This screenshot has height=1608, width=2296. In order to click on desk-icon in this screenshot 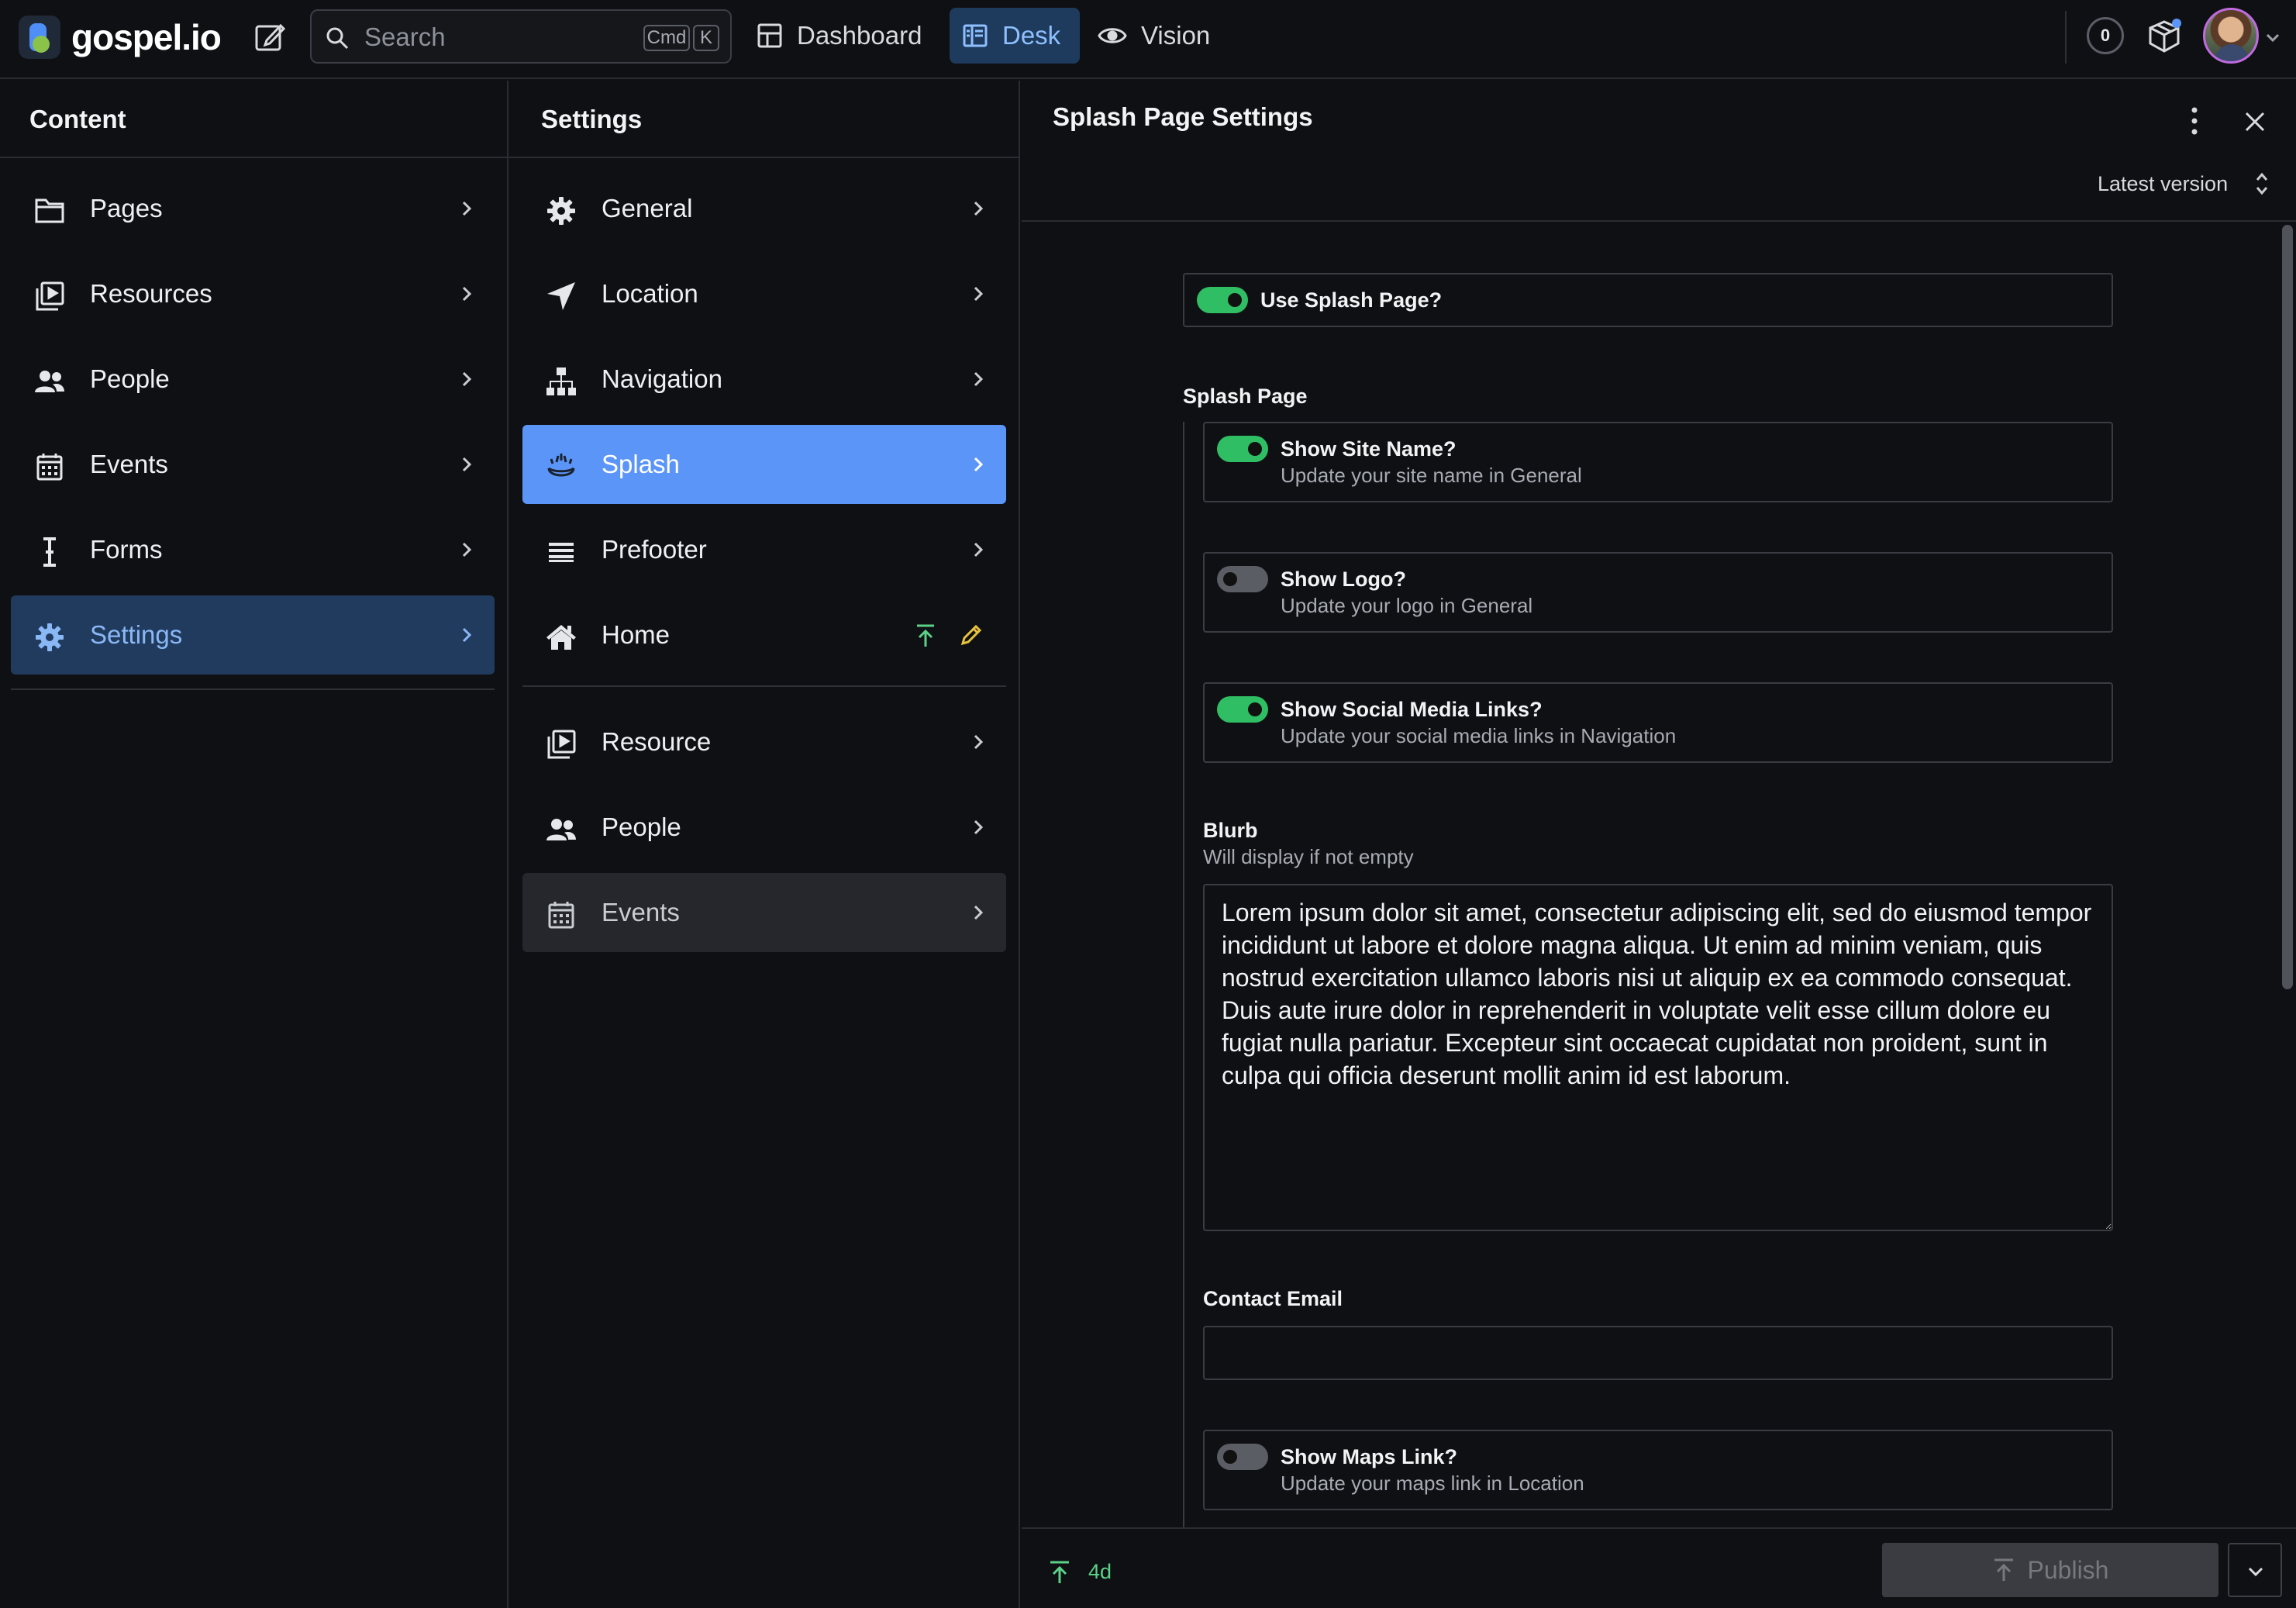, I will do `click(975, 35)`.